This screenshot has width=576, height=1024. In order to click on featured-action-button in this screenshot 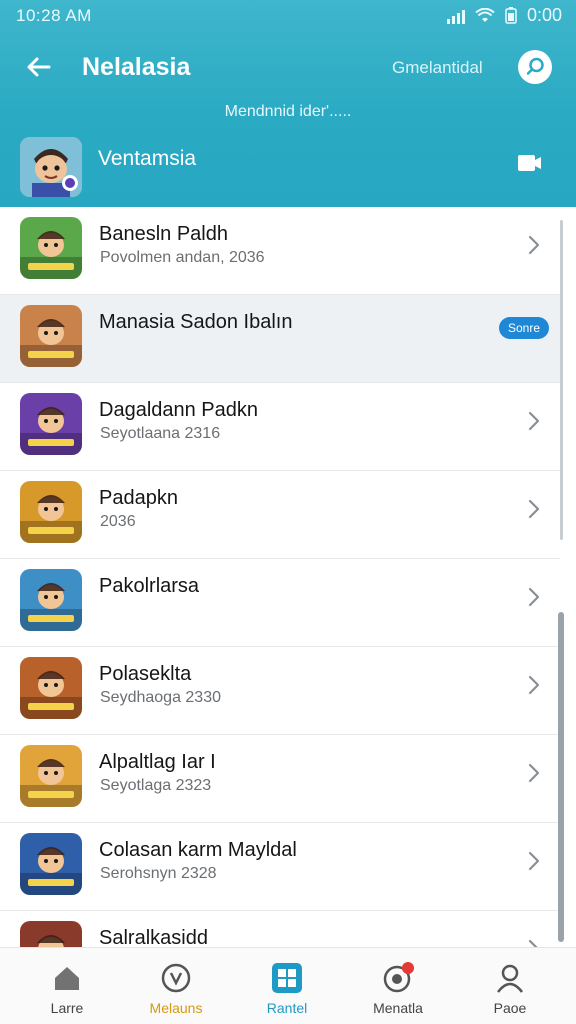, I will do `click(529, 163)`.